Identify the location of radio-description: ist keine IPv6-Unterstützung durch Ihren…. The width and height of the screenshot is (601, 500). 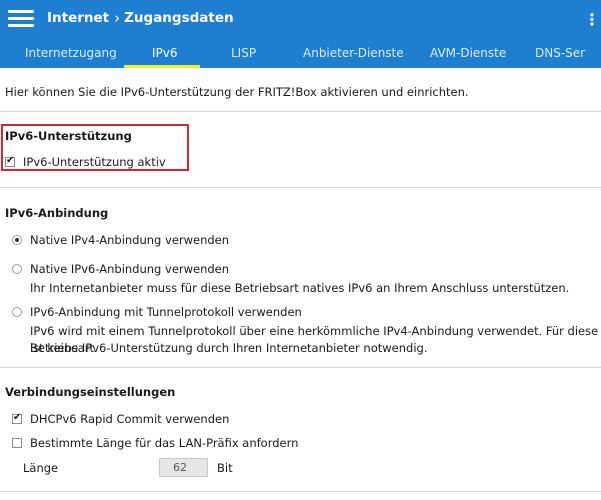
(229, 348).